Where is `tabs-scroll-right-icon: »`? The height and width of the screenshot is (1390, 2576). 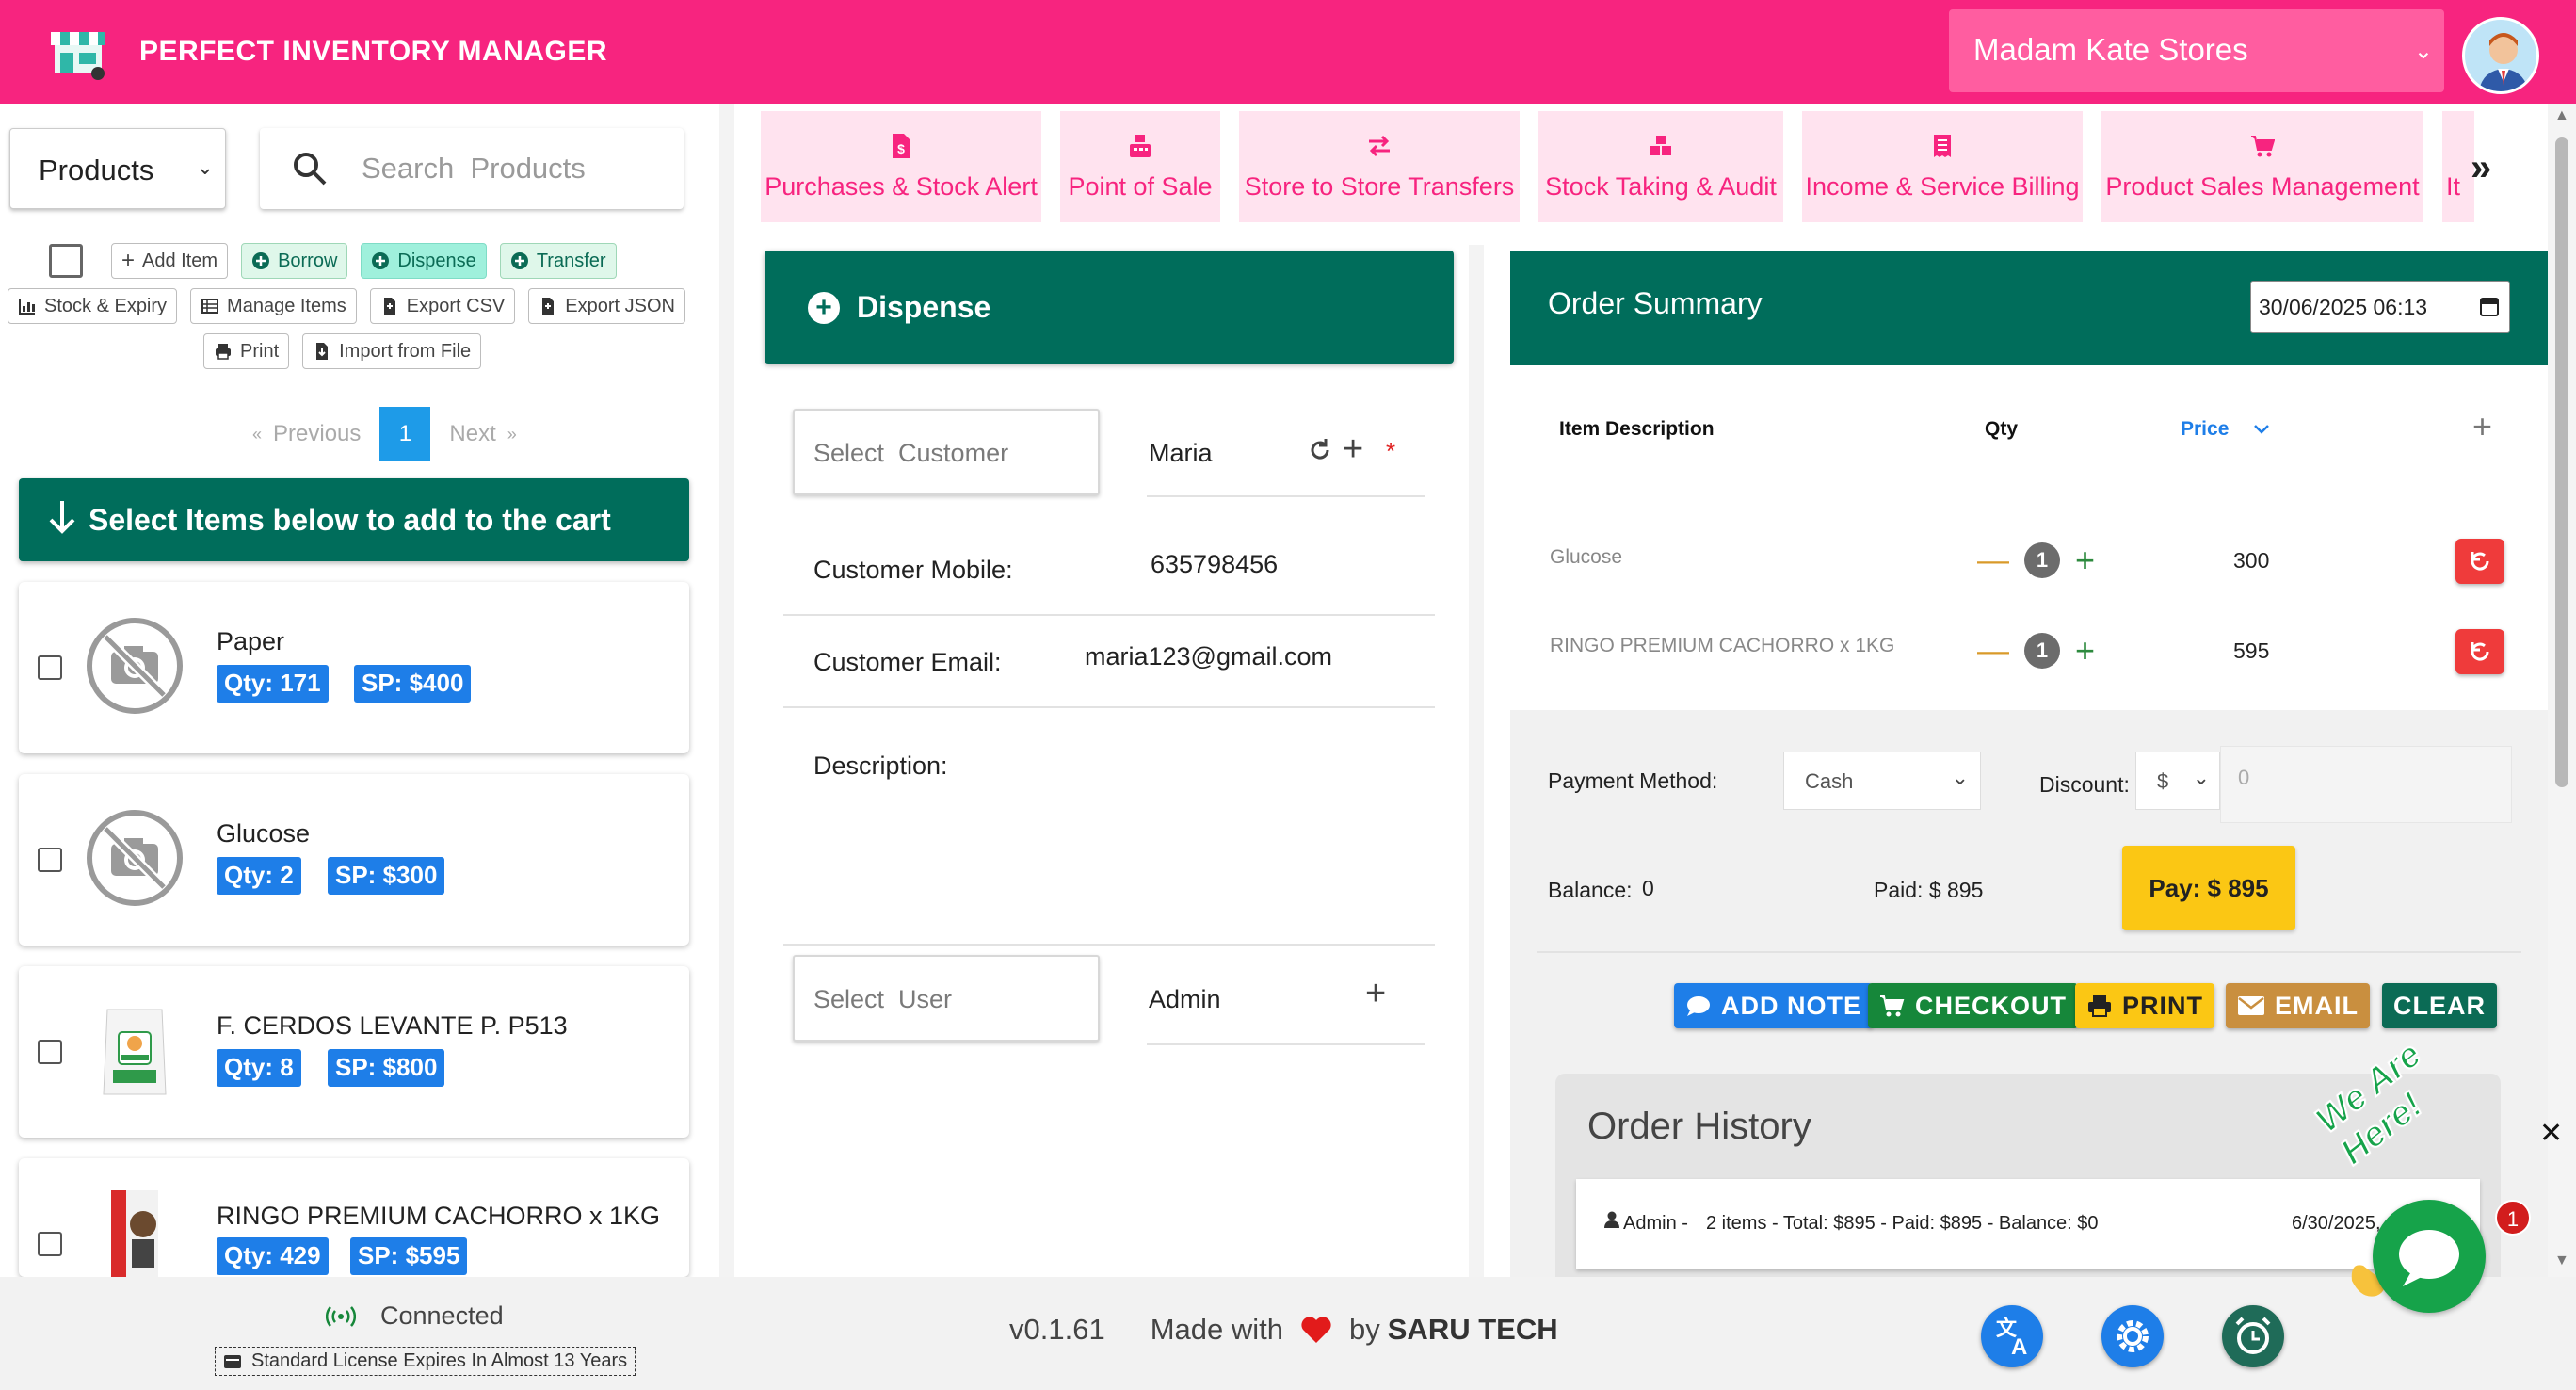 tabs-scroll-right-icon: » is located at coordinates (2481, 168).